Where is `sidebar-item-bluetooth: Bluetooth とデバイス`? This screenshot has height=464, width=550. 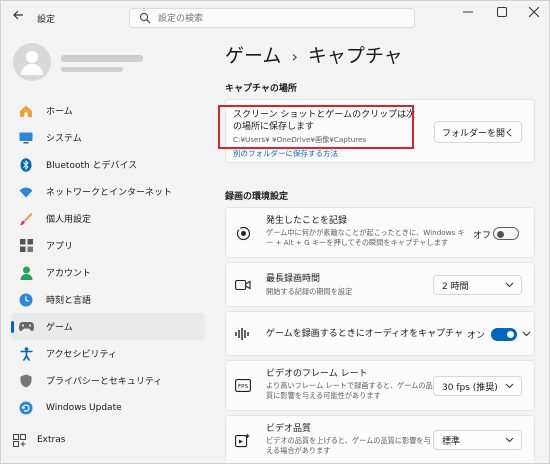
sidebar-item-bluetooth: Bluetooth とデバイス is located at coordinates (108, 164).